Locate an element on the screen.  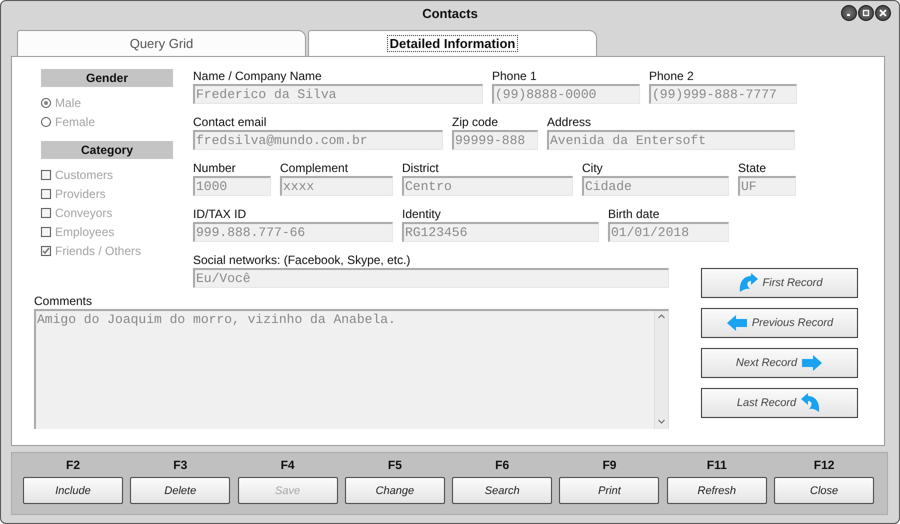
last-record-button: Last Record is located at coordinates (779, 403).